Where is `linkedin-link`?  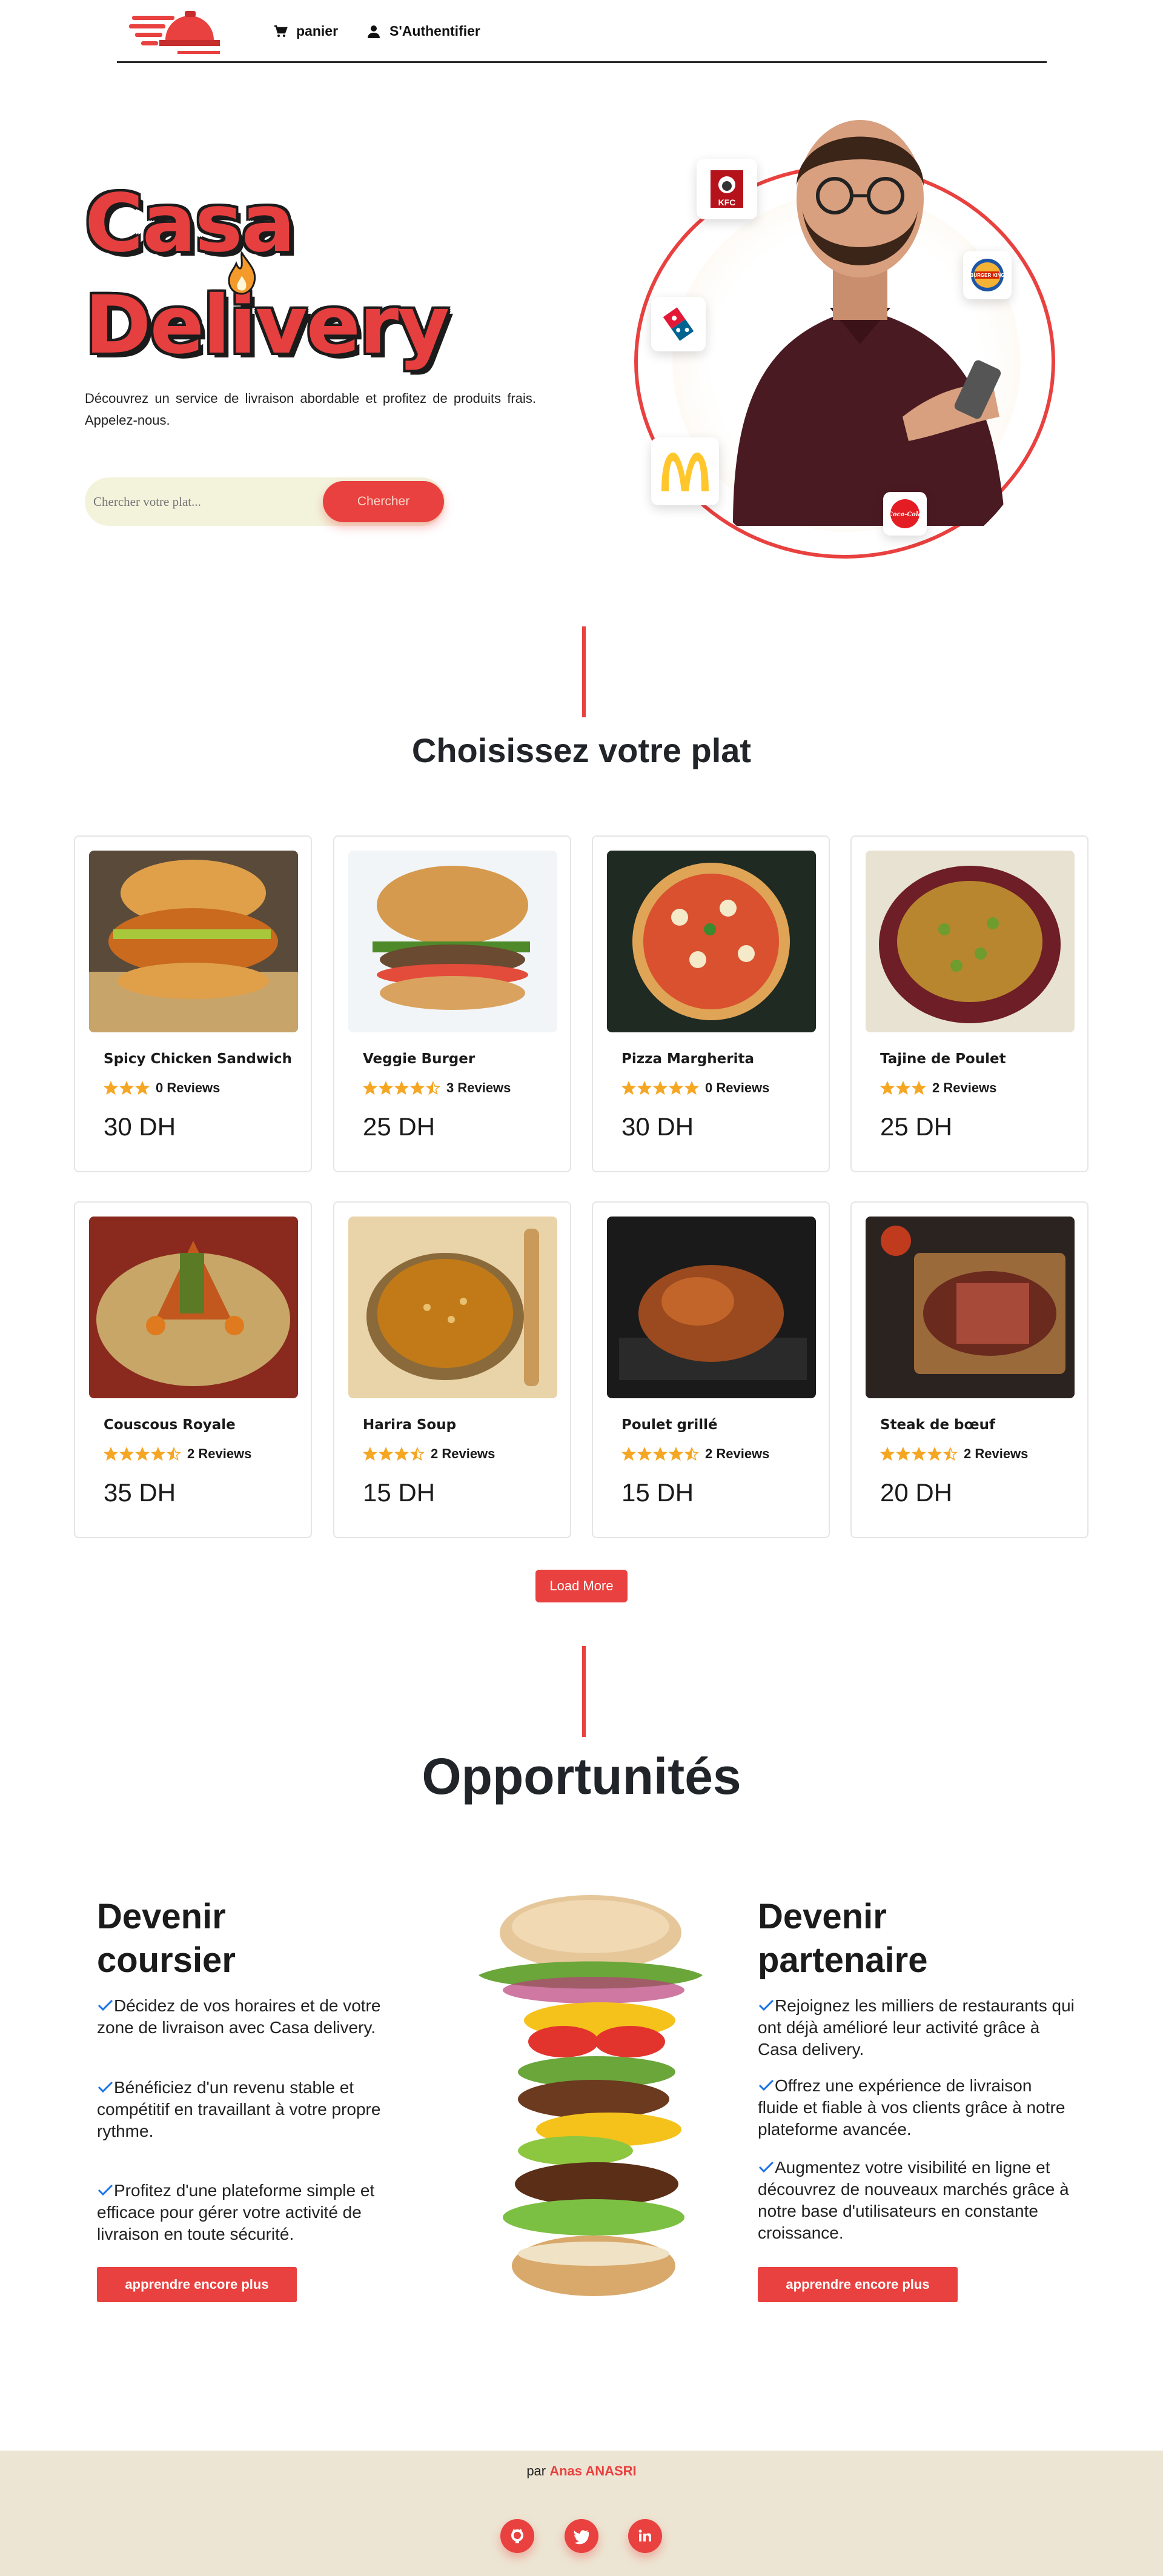
linkedin-link is located at coordinates (645, 2536).